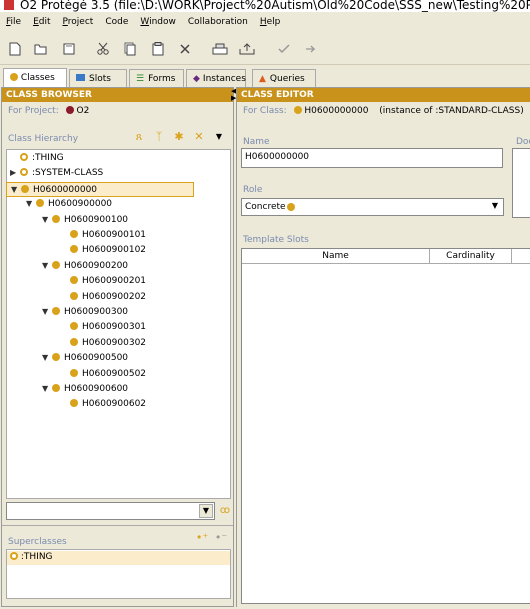 The image size is (530, 609). What do you see at coordinates (185, 49) in the screenshot?
I see `delete-icon` at bounding box center [185, 49].